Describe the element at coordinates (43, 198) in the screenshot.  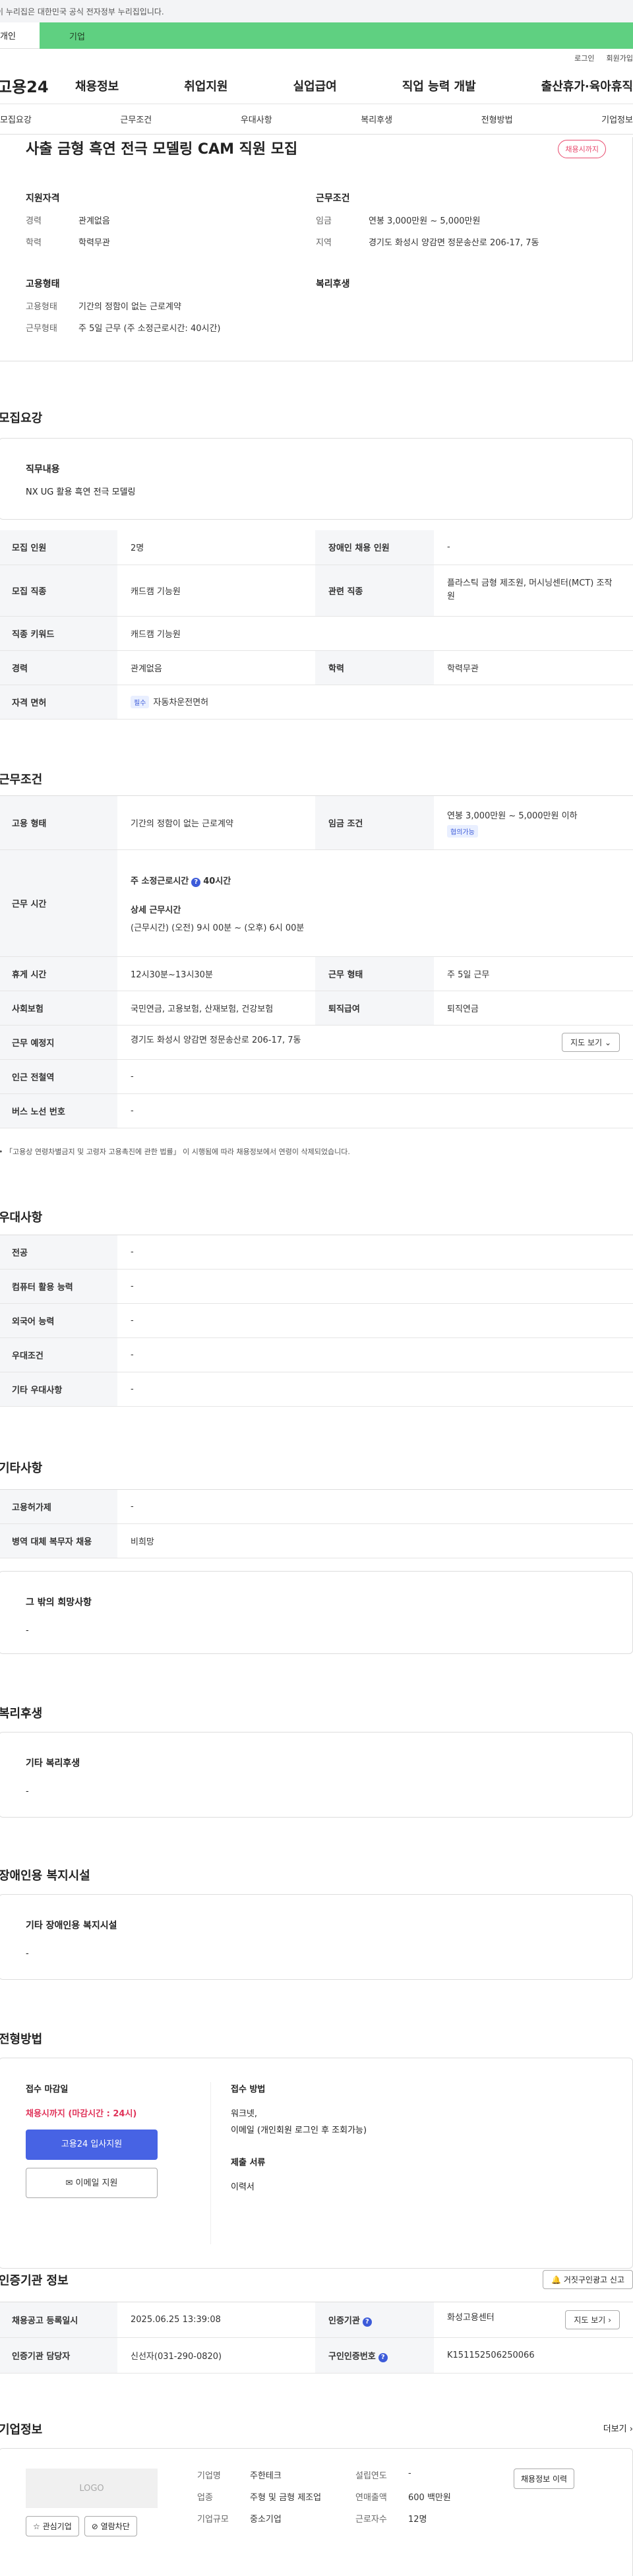
I see `qualification-title: 지원자격` at that location.